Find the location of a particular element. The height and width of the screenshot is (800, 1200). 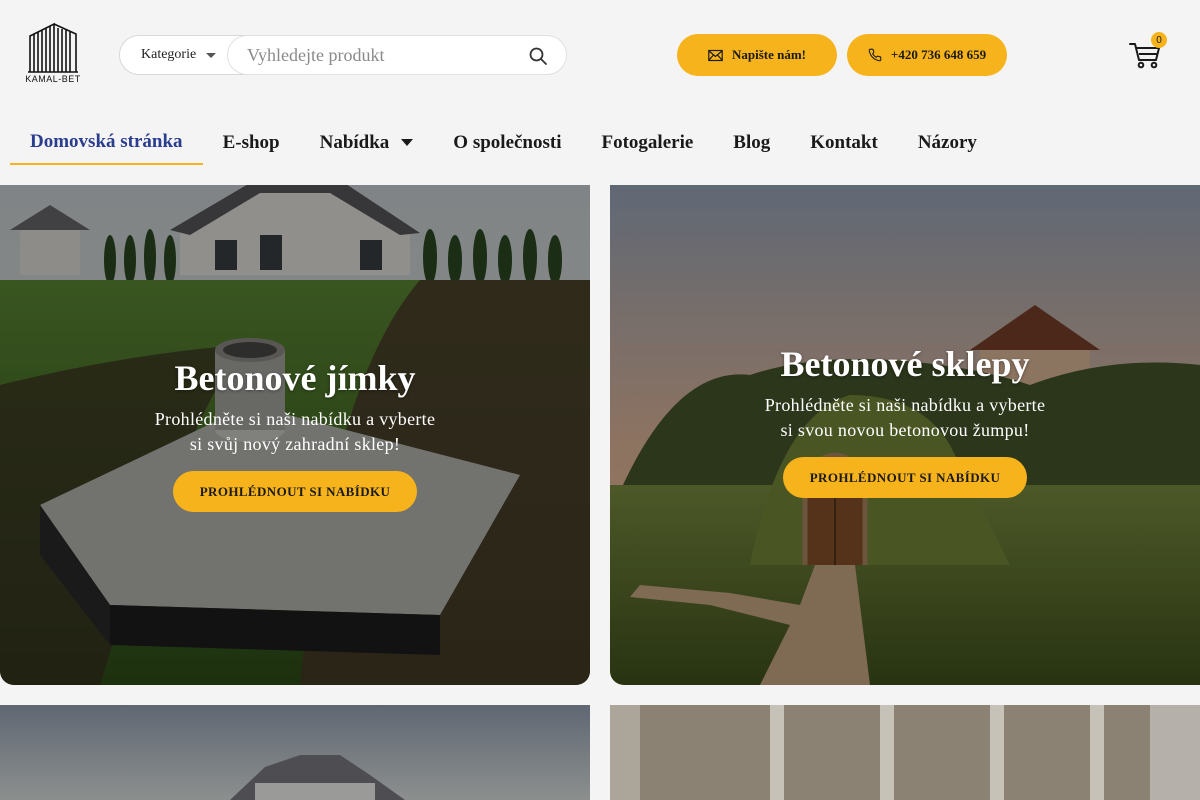

nav-item-label: Fotogalerie is located at coordinates (647, 142).